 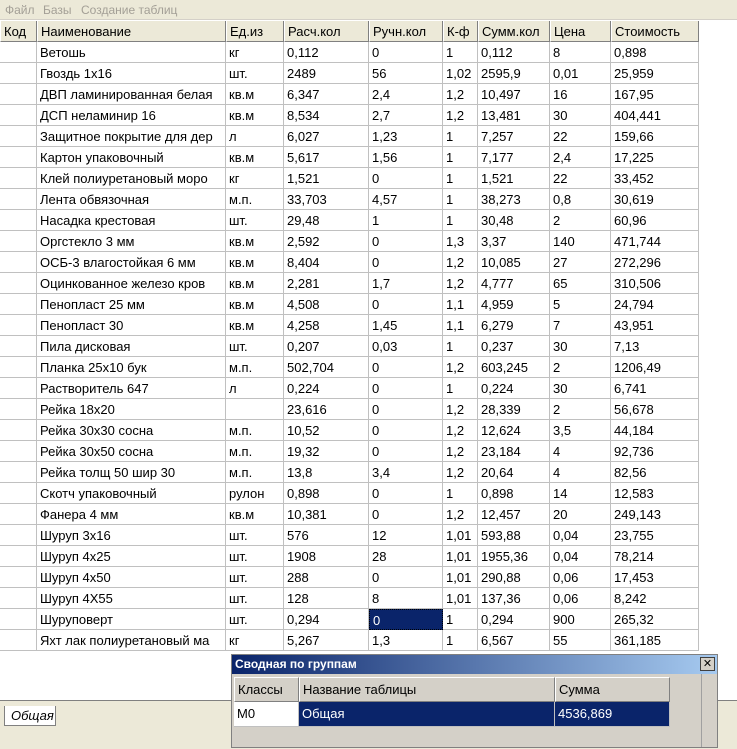 What do you see at coordinates (655, 157) in the screenshot?
I see `table-cell: 17,225` at bounding box center [655, 157].